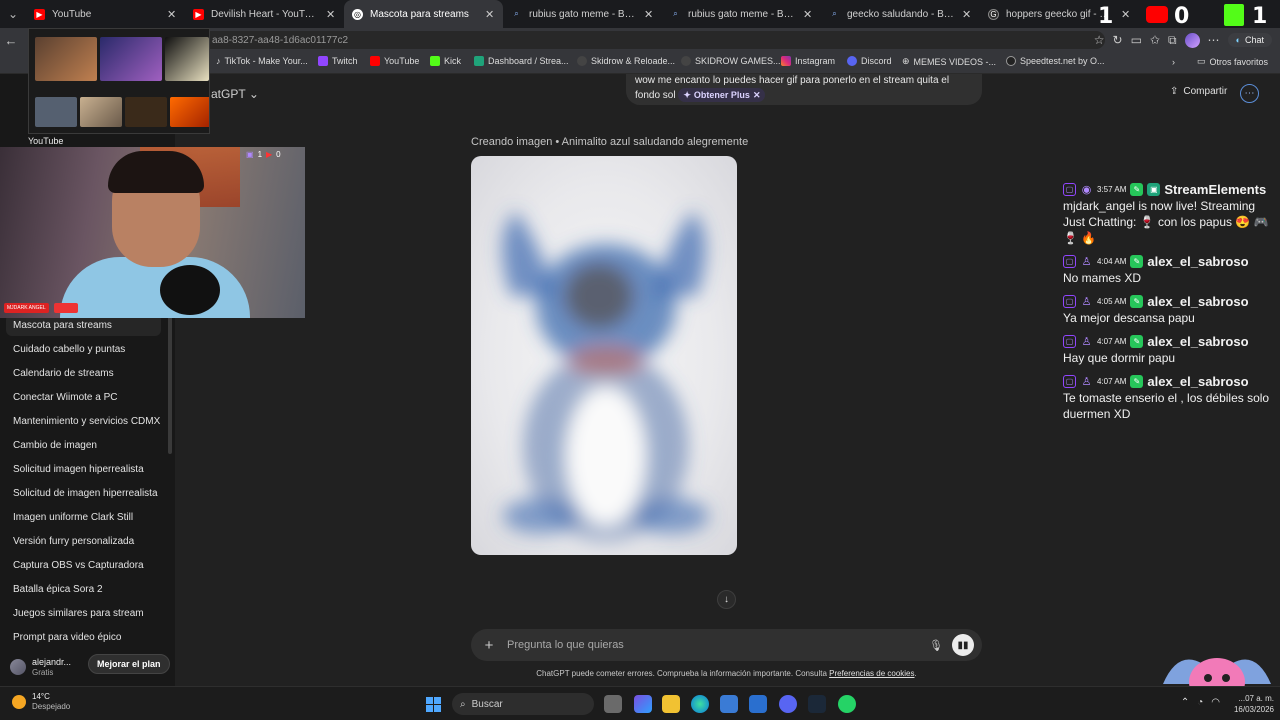 The height and width of the screenshot is (720, 1280). I want to click on sidebar-item-chat: Versión furry personalizada, so click(83, 541).